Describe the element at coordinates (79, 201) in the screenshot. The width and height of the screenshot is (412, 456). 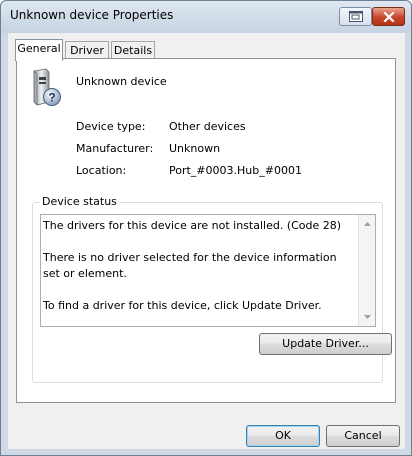
I see `device-status-title: Device status` at that location.